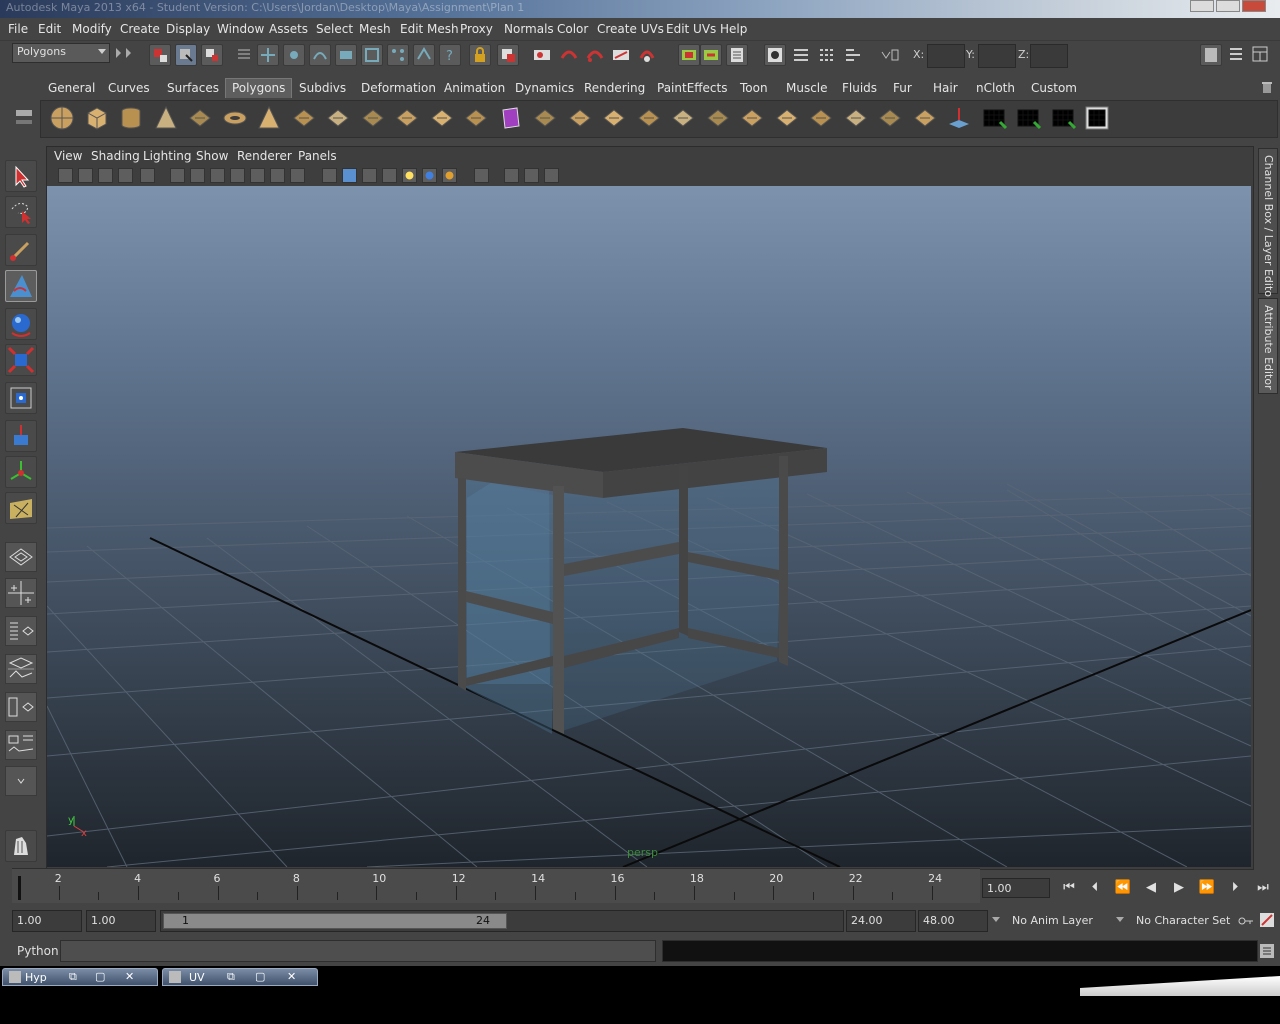 Image resolution: width=1280 pixels, height=1024 pixels. Describe the element at coordinates (38, 951) in the screenshot. I see `script-language-label: Python` at that location.